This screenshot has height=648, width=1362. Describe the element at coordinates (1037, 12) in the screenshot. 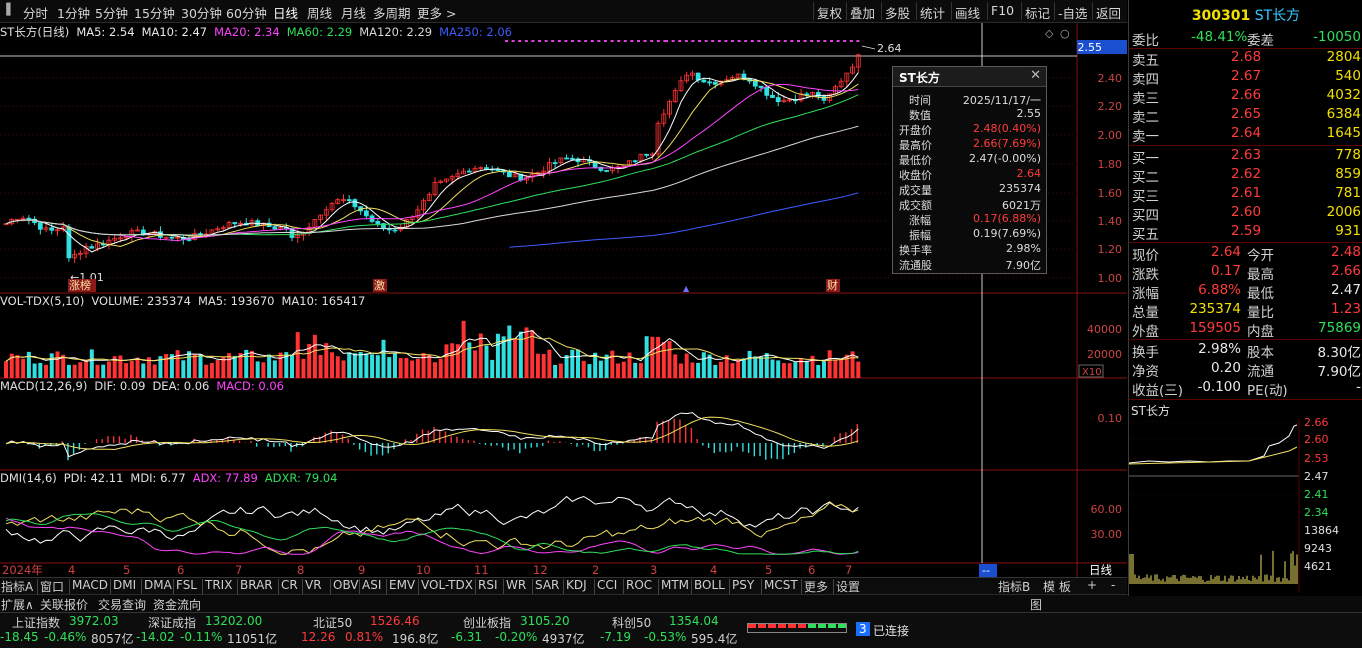

I see `tool-button-6: 标记` at that location.